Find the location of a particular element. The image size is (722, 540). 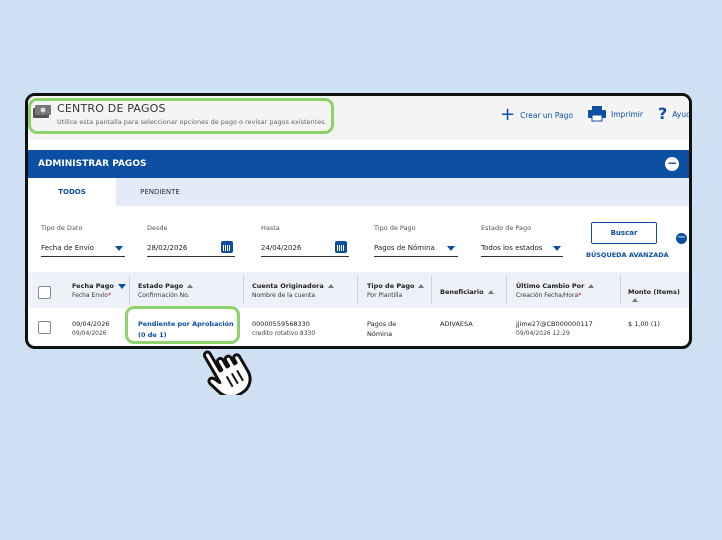

tab-bar: TODOS PENDIENTE is located at coordinates (358, 192).